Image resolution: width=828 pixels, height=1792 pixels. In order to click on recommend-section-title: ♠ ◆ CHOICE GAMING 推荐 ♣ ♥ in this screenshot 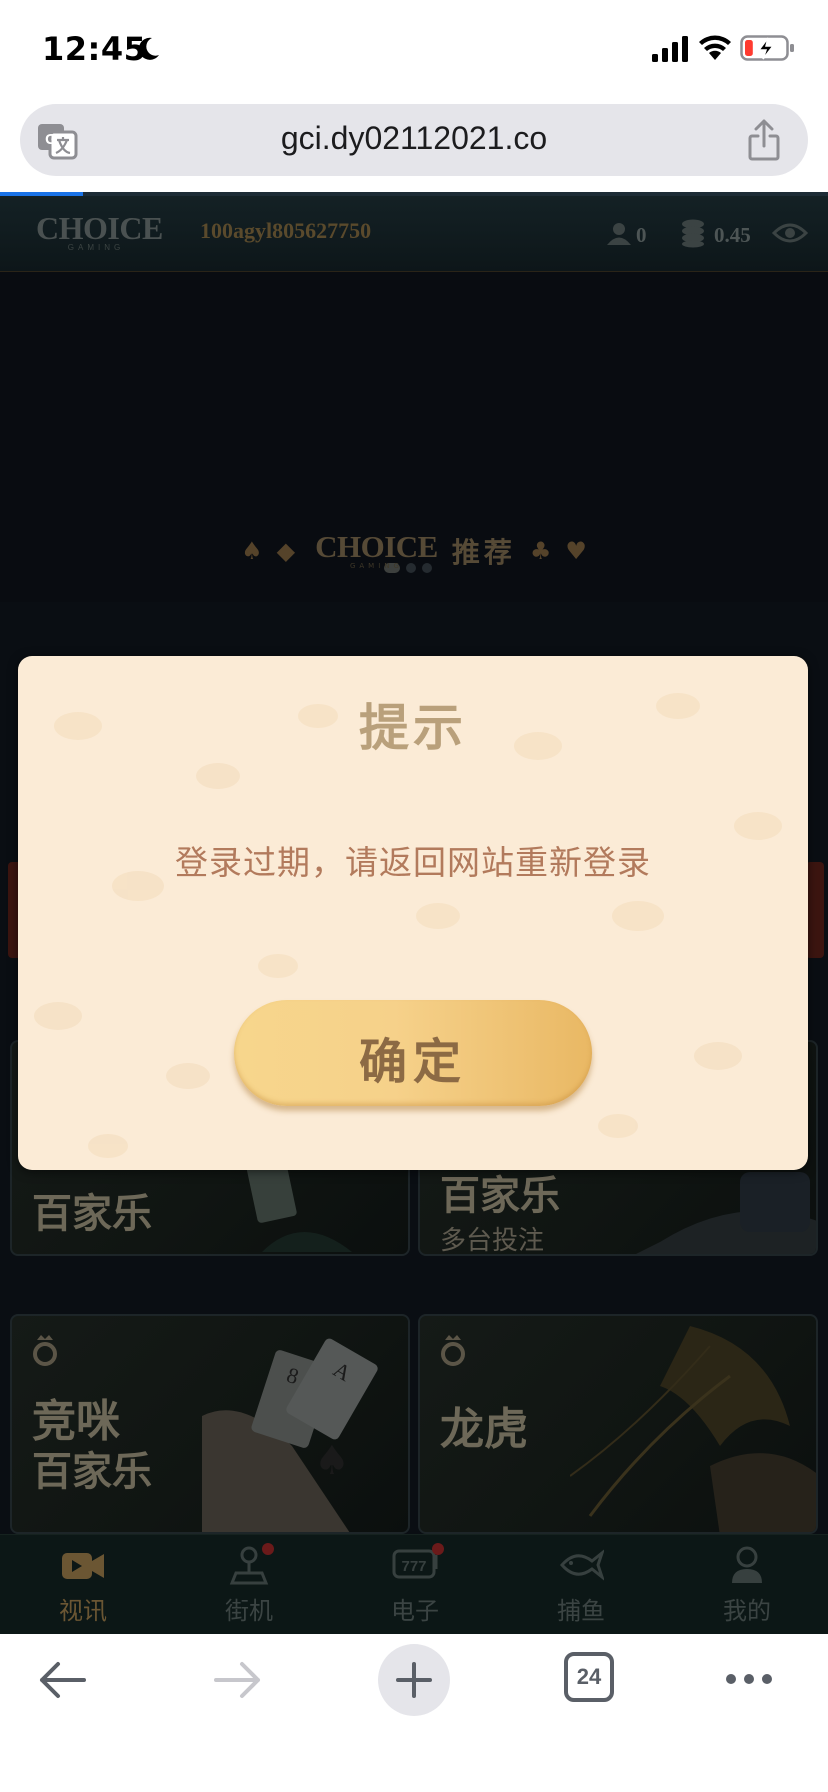, I will do `click(414, 551)`.